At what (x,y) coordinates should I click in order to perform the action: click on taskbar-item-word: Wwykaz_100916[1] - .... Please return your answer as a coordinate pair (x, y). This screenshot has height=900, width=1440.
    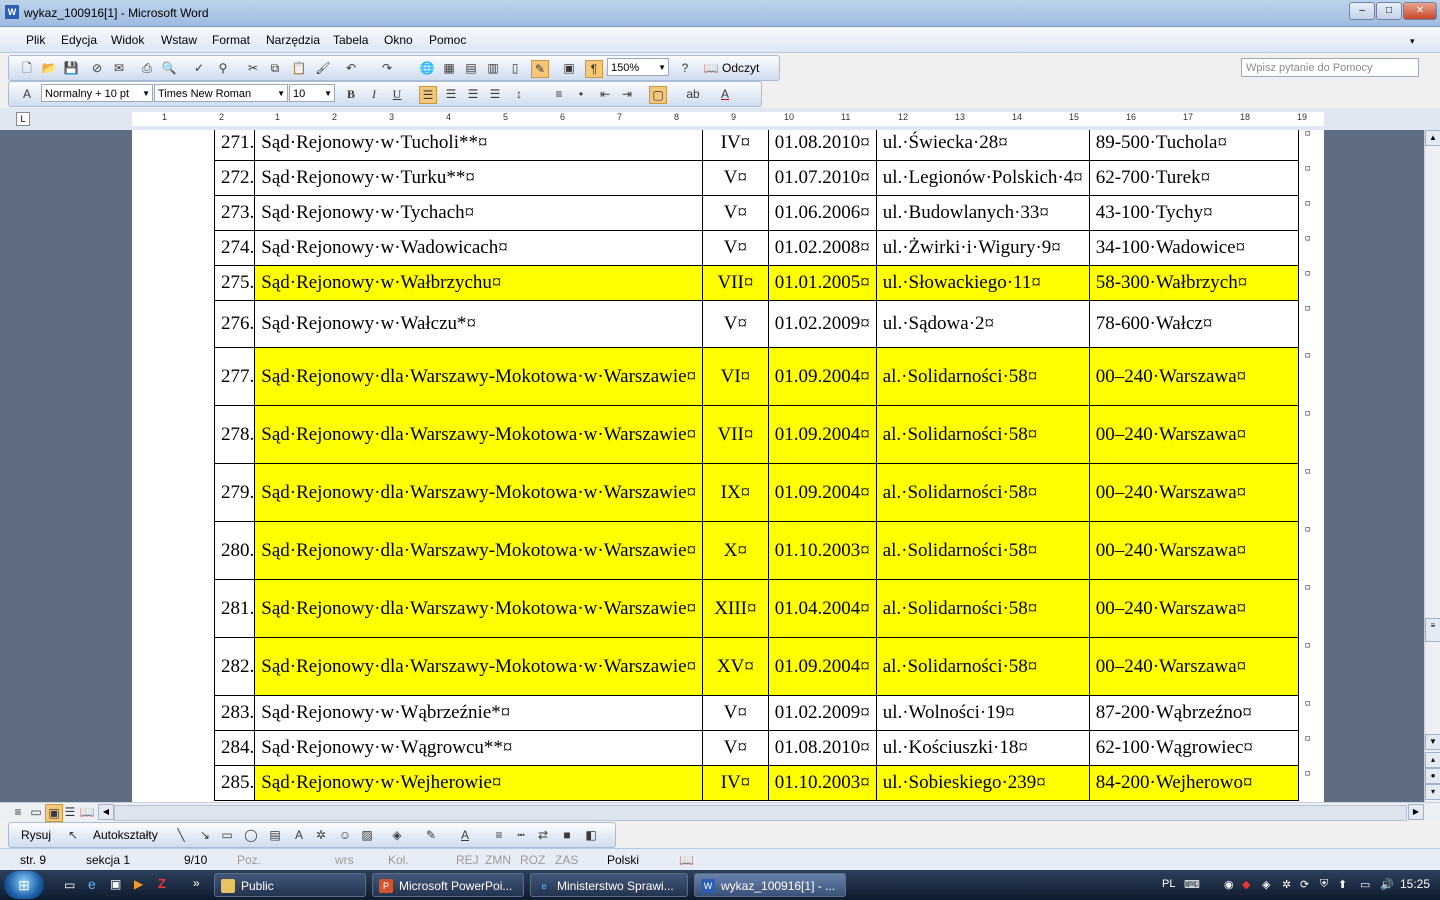
    Looking at the image, I should click on (770, 885).